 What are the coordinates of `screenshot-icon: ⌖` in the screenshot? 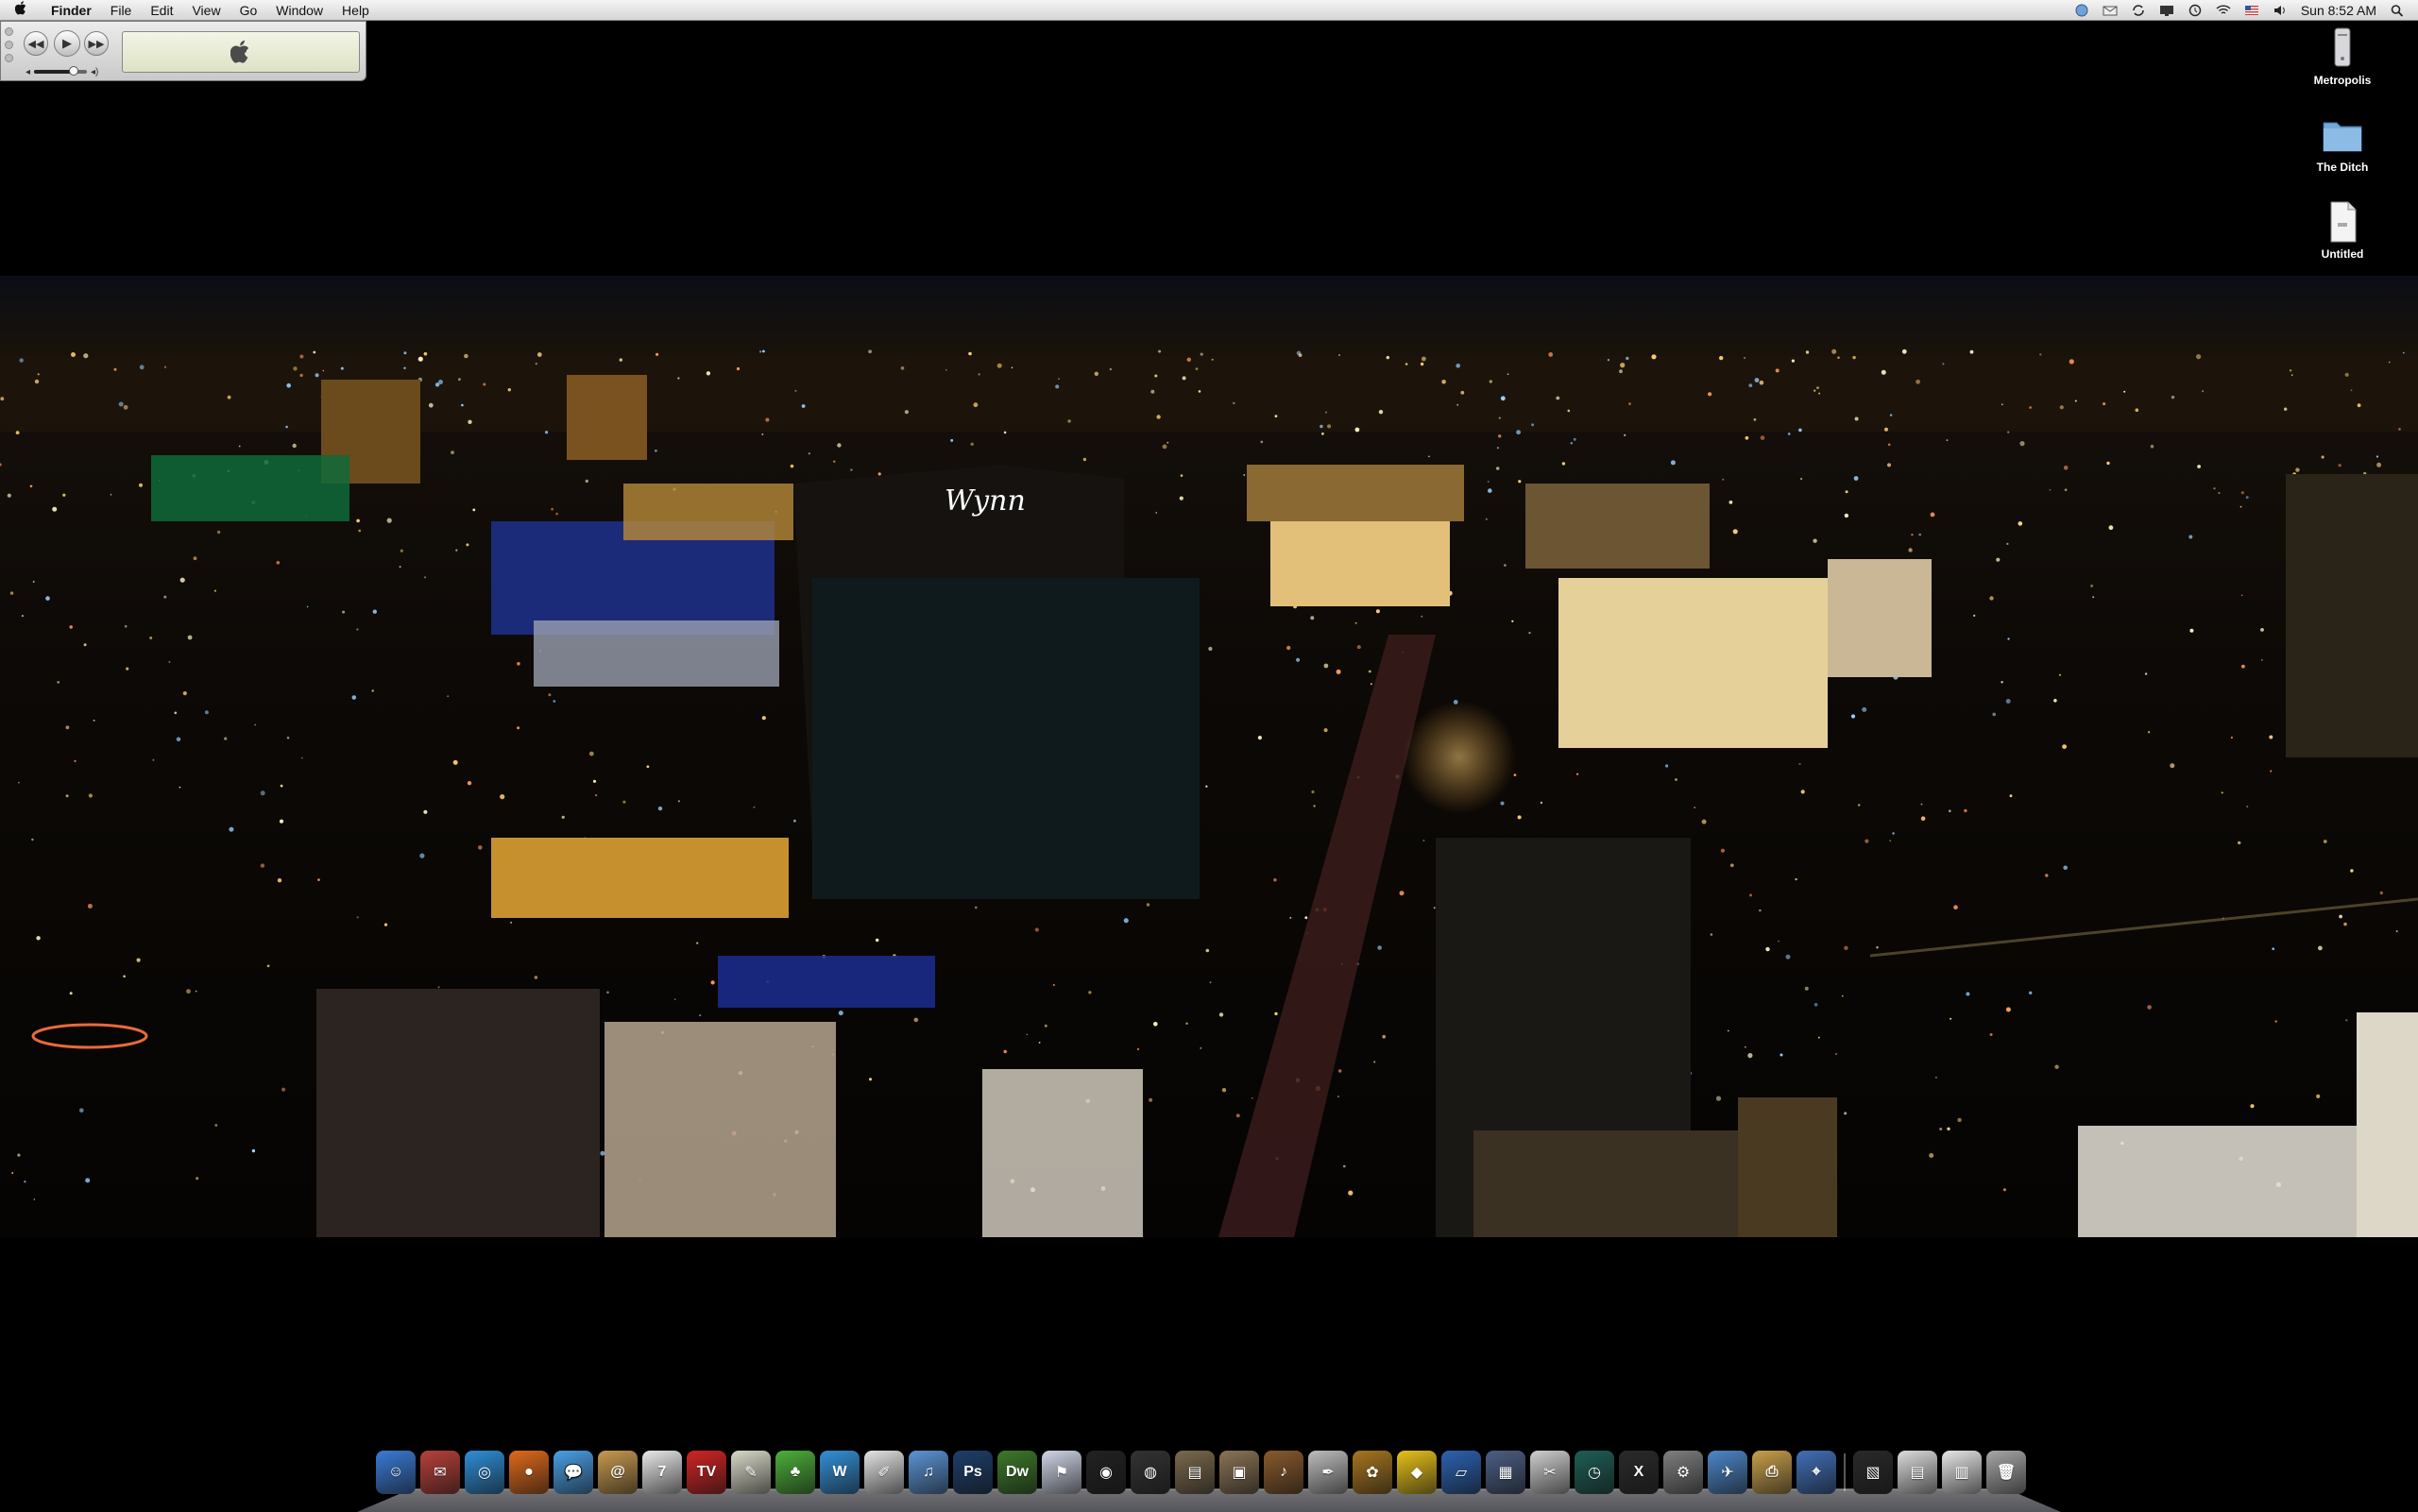 It's located at (1816, 1472).